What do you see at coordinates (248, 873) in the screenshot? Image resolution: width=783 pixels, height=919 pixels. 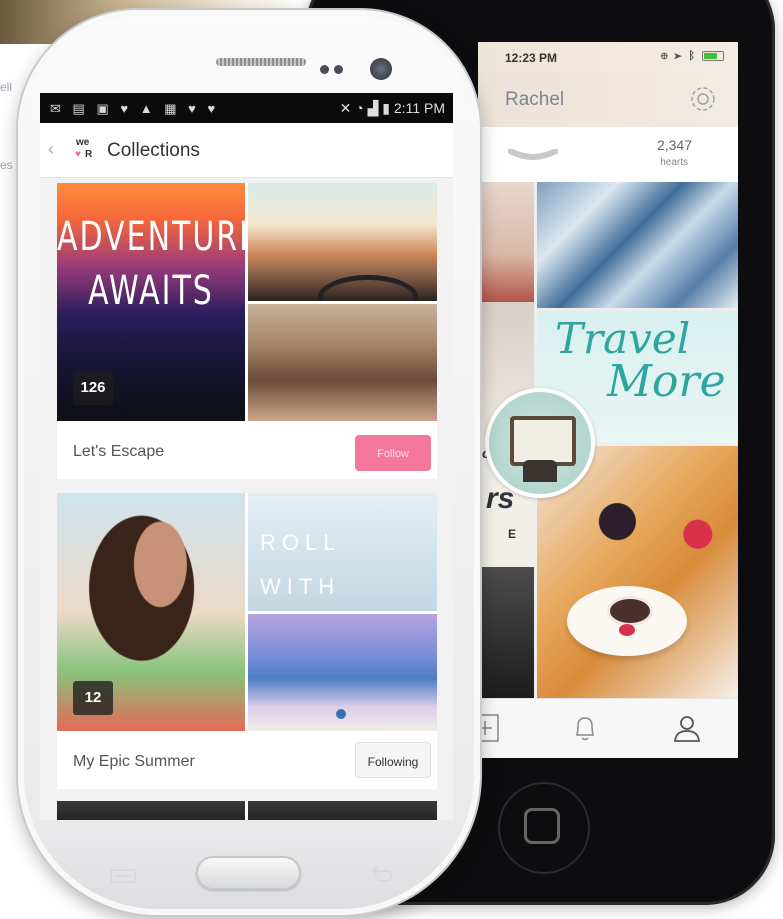 I see `samsung-home-button` at bounding box center [248, 873].